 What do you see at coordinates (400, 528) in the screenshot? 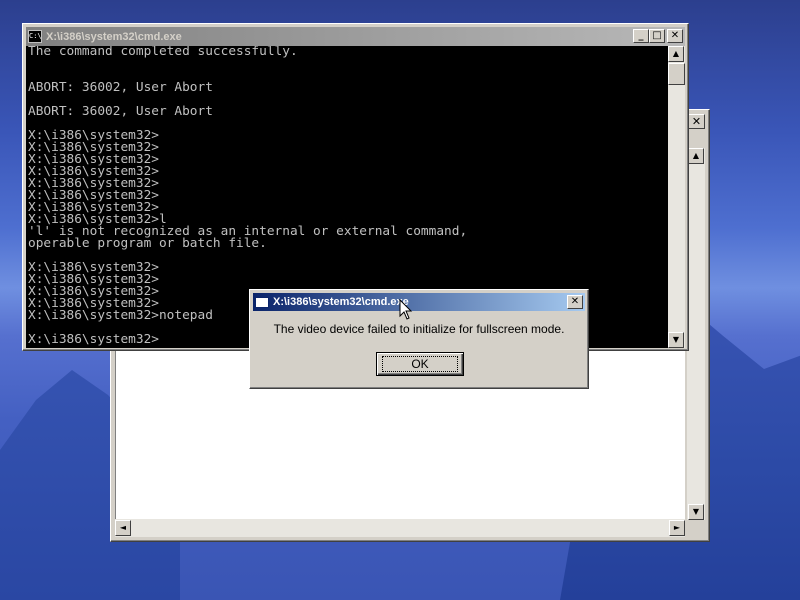
I see `horizontal-scrollbar: ◄ ►` at bounding box center [400, 528].